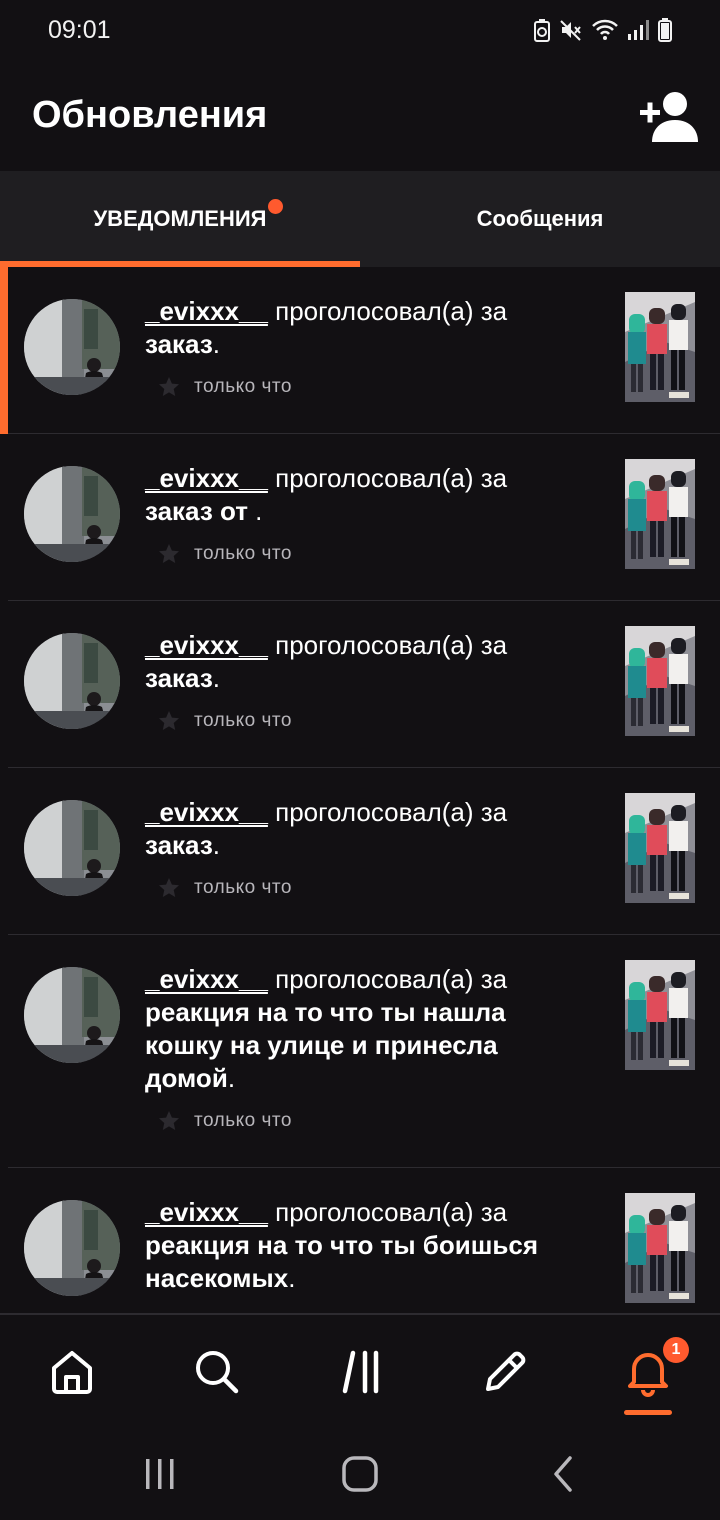 The width and height of the screenshot is (720, 1520). What do you see at coordinates (341, 1261) in the screenshot?
I see `notification-story: реакция на то что ты боишься насекомых` at bounding box center [341, 1261].